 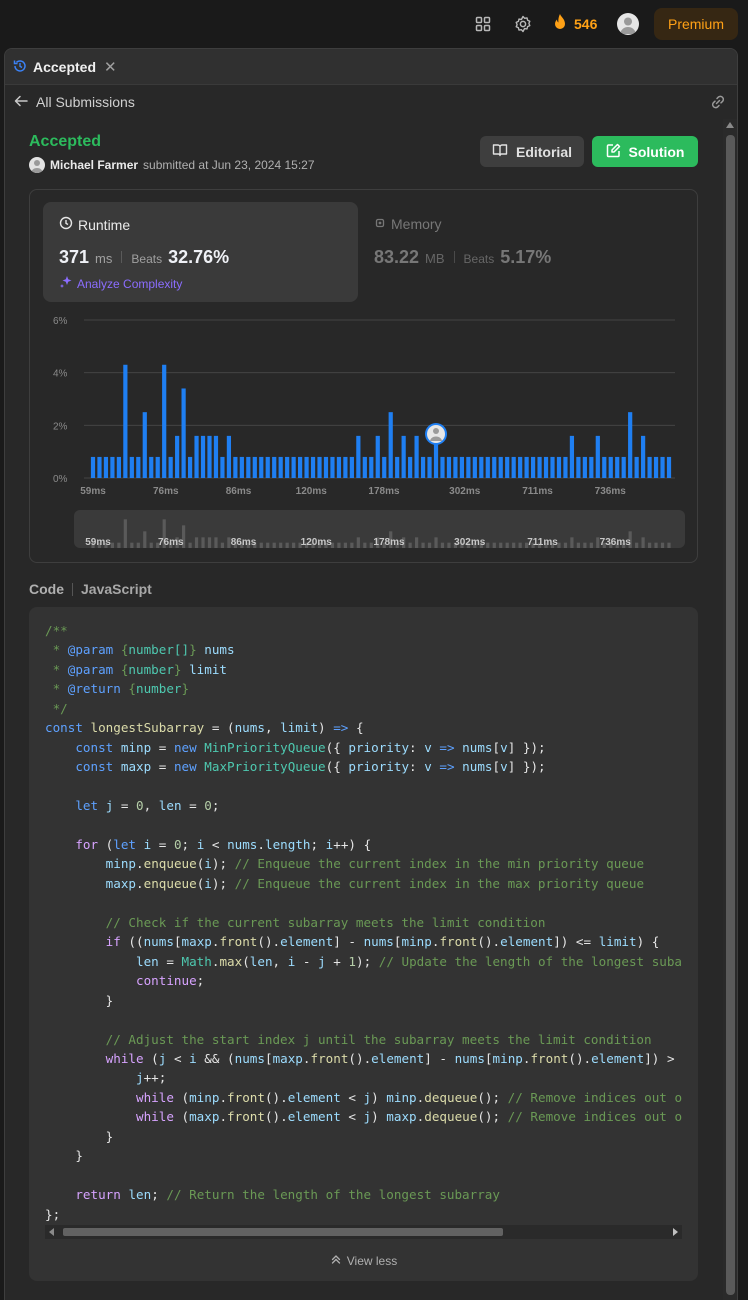 I want to click on scroll-right-icon, so click(x=675, y=1232).